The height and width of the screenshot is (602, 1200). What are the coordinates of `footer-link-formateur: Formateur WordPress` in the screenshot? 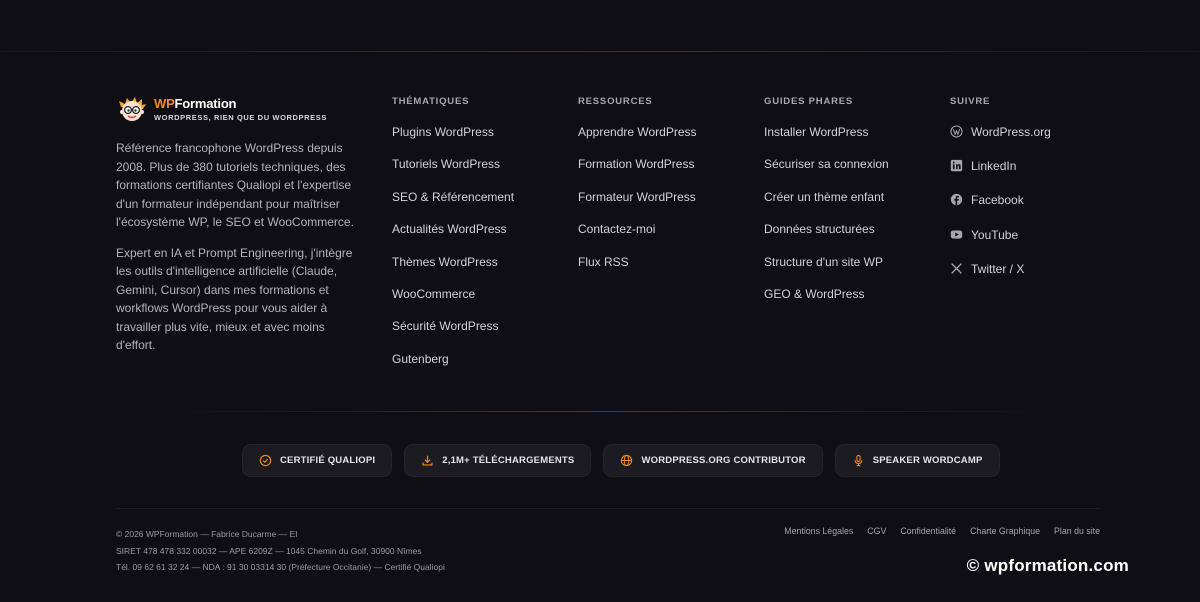 It's located at (637, 206).